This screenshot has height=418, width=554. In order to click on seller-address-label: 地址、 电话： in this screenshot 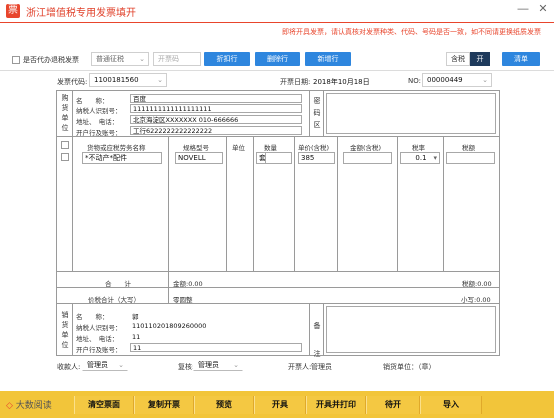, I will do `click(97, 339)`.